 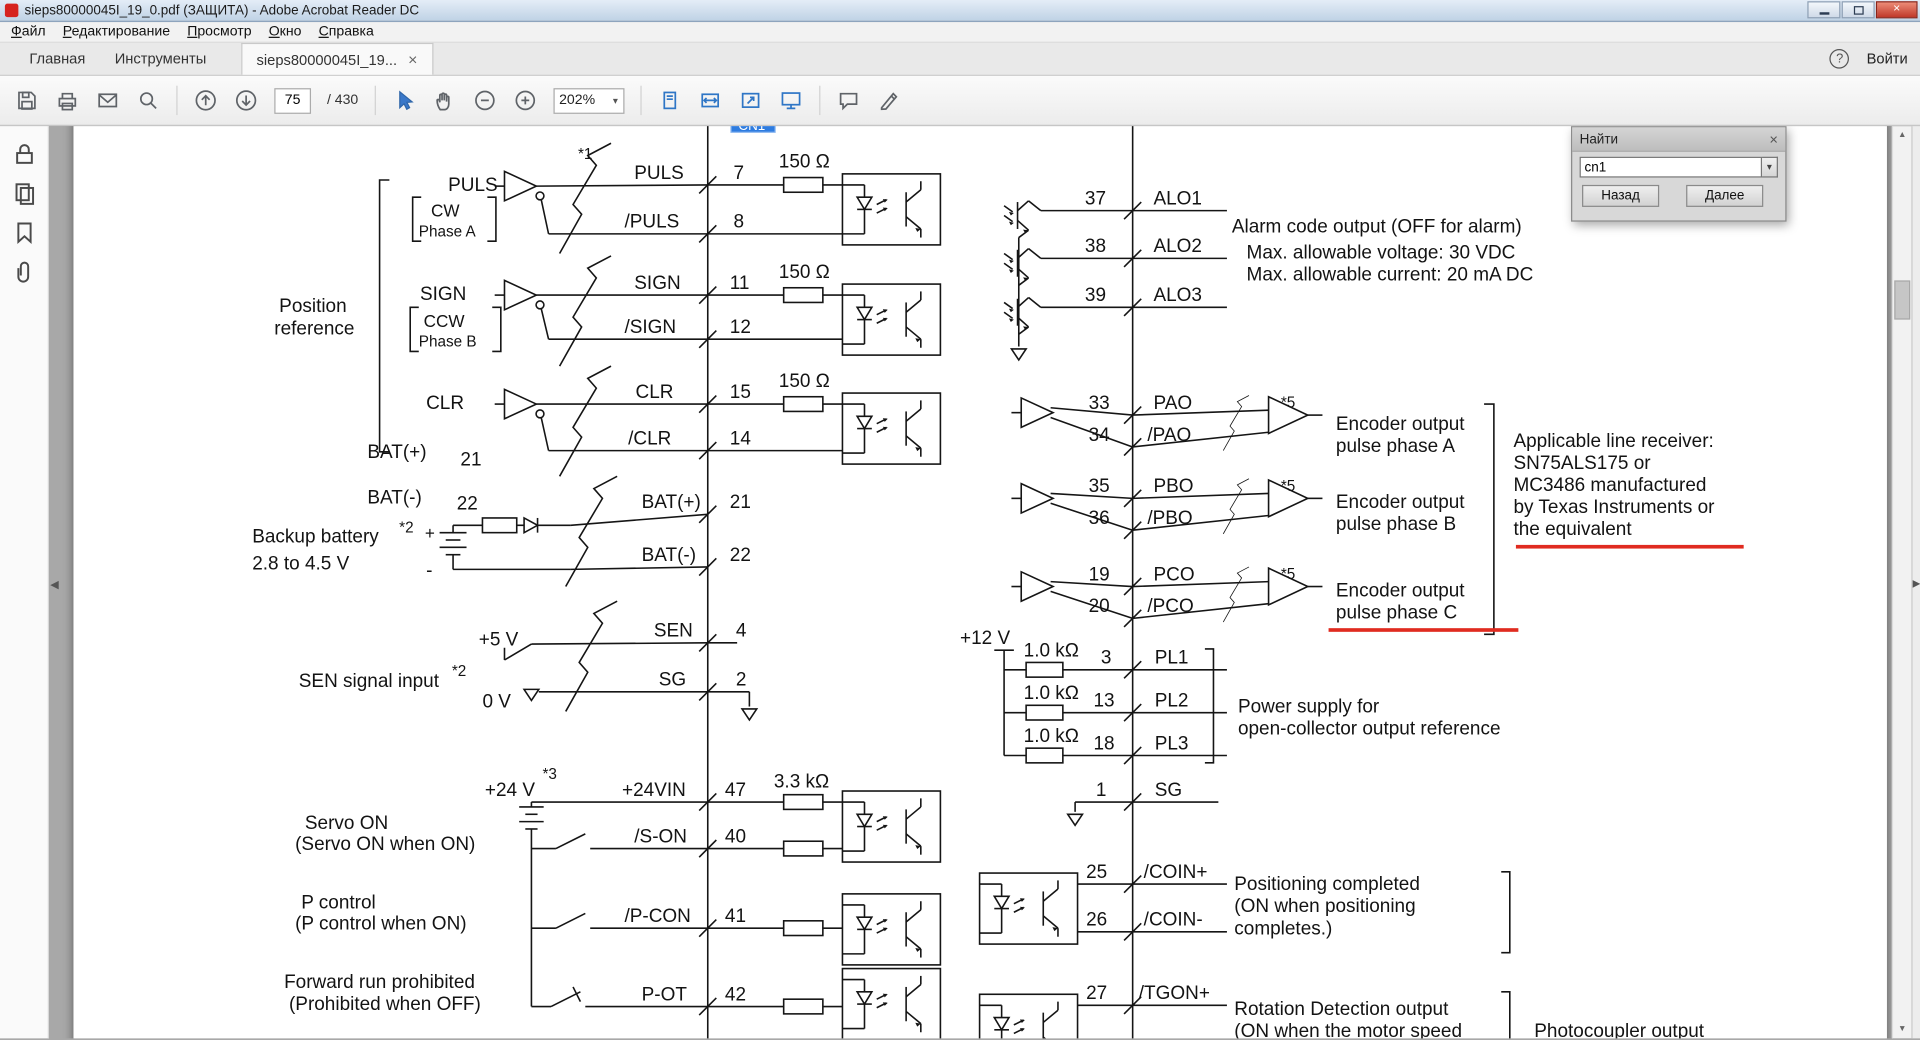 I want to click on lbl-puls-in: PULS, so click(x=473, y=185).